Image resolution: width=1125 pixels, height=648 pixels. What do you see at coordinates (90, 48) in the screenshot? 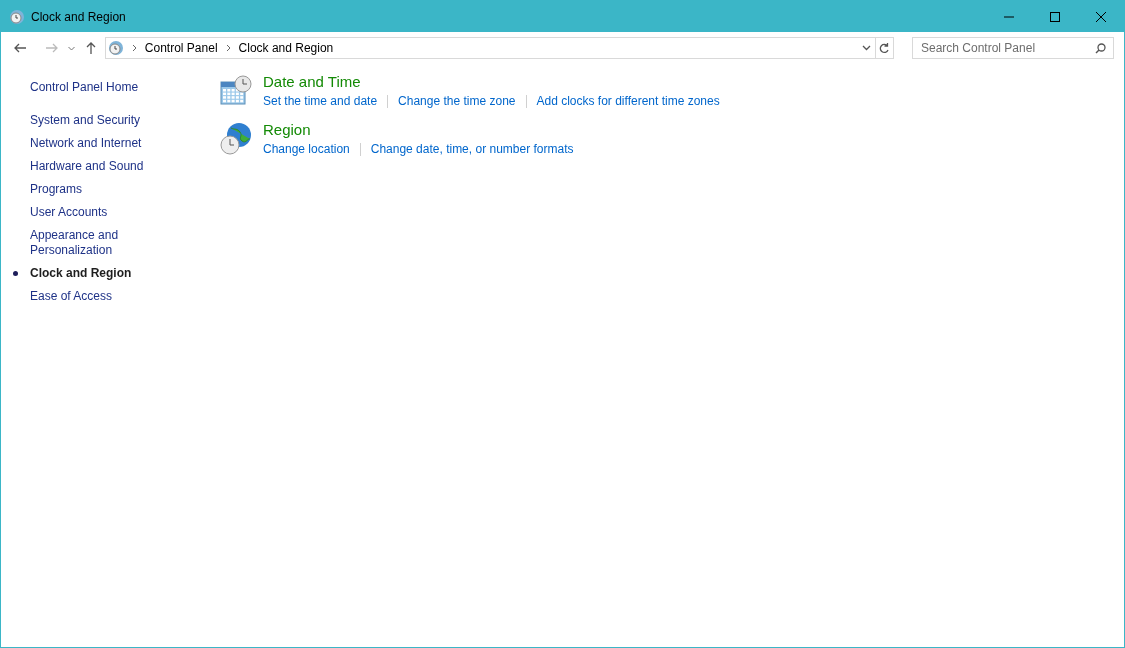
I see `up-arrow-icon` at bounding box center [90, 48].